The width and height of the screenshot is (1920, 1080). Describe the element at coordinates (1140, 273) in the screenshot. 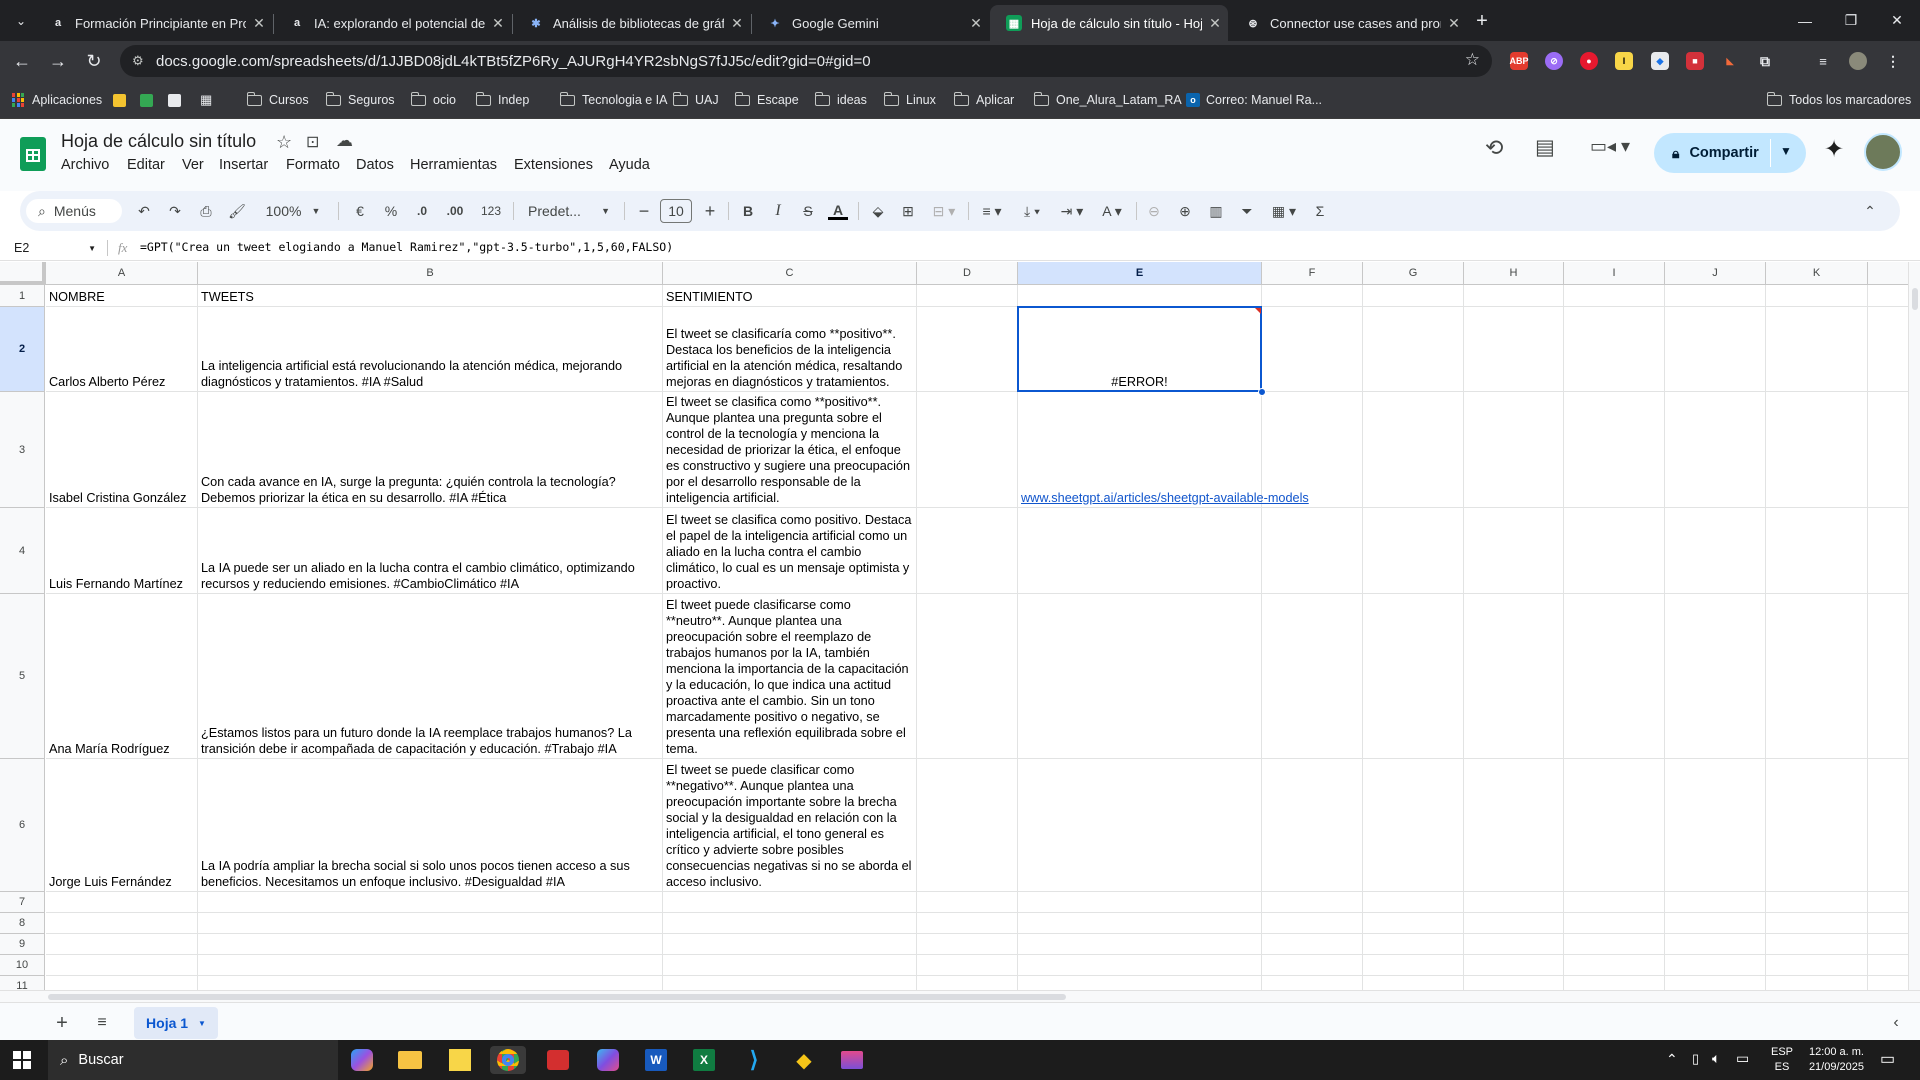

I see `column-header: E` at that location.